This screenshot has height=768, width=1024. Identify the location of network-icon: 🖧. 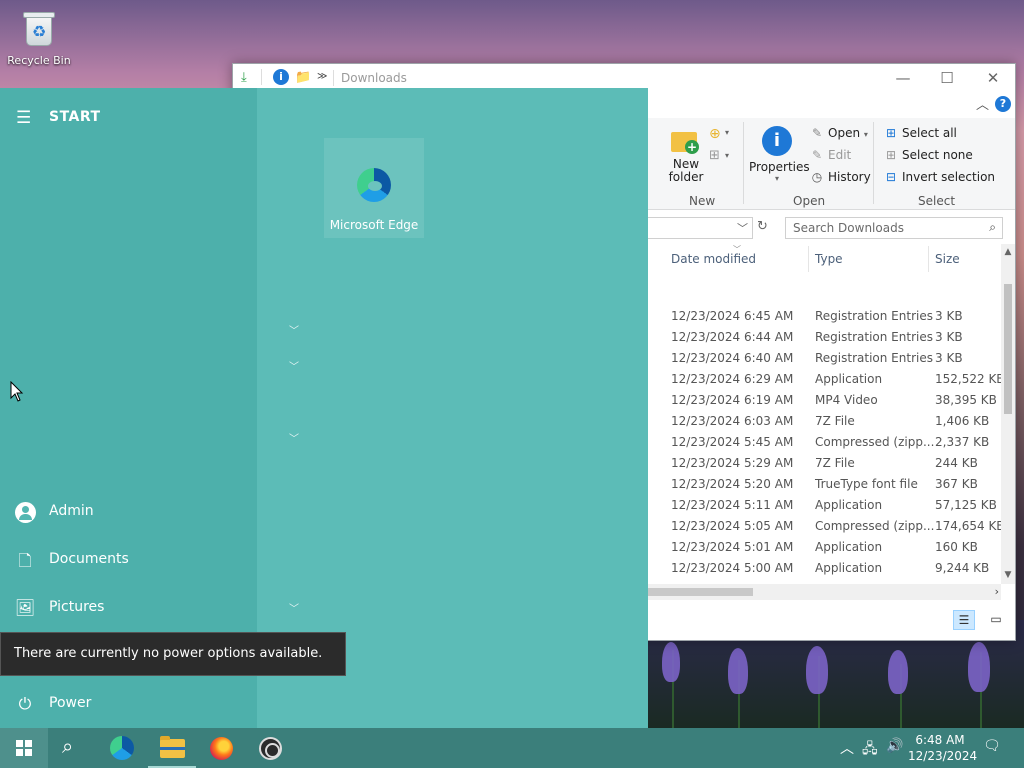
(870, 750).